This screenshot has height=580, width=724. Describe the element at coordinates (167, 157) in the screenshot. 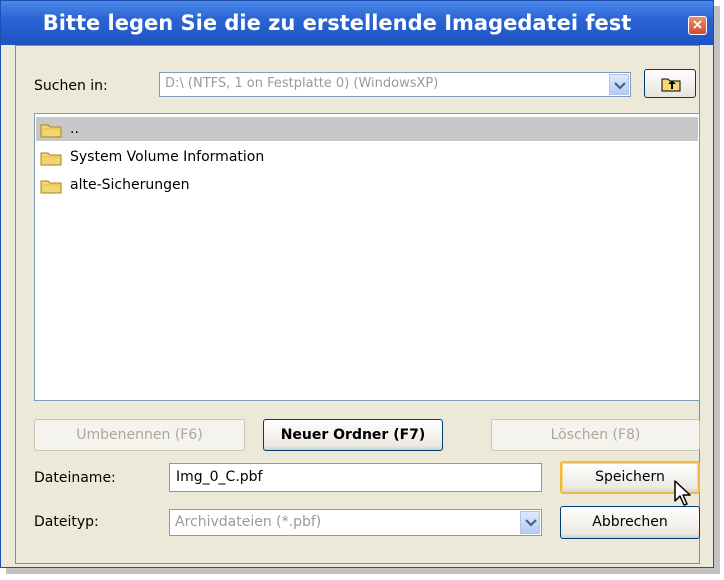

I see `list-item-name: System Volume Information` at that location.